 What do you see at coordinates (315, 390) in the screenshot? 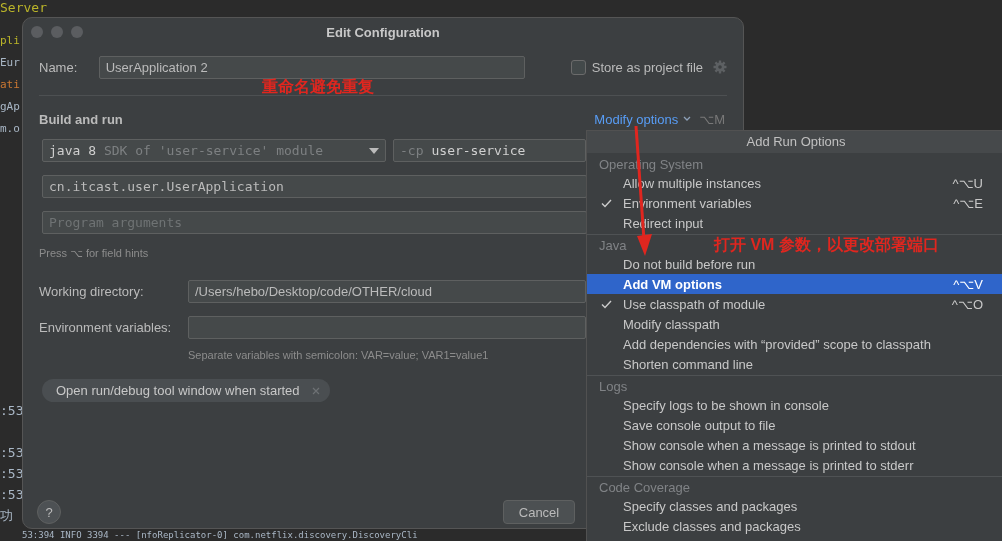
I see `close-icon` at bounding box center [315, 390].